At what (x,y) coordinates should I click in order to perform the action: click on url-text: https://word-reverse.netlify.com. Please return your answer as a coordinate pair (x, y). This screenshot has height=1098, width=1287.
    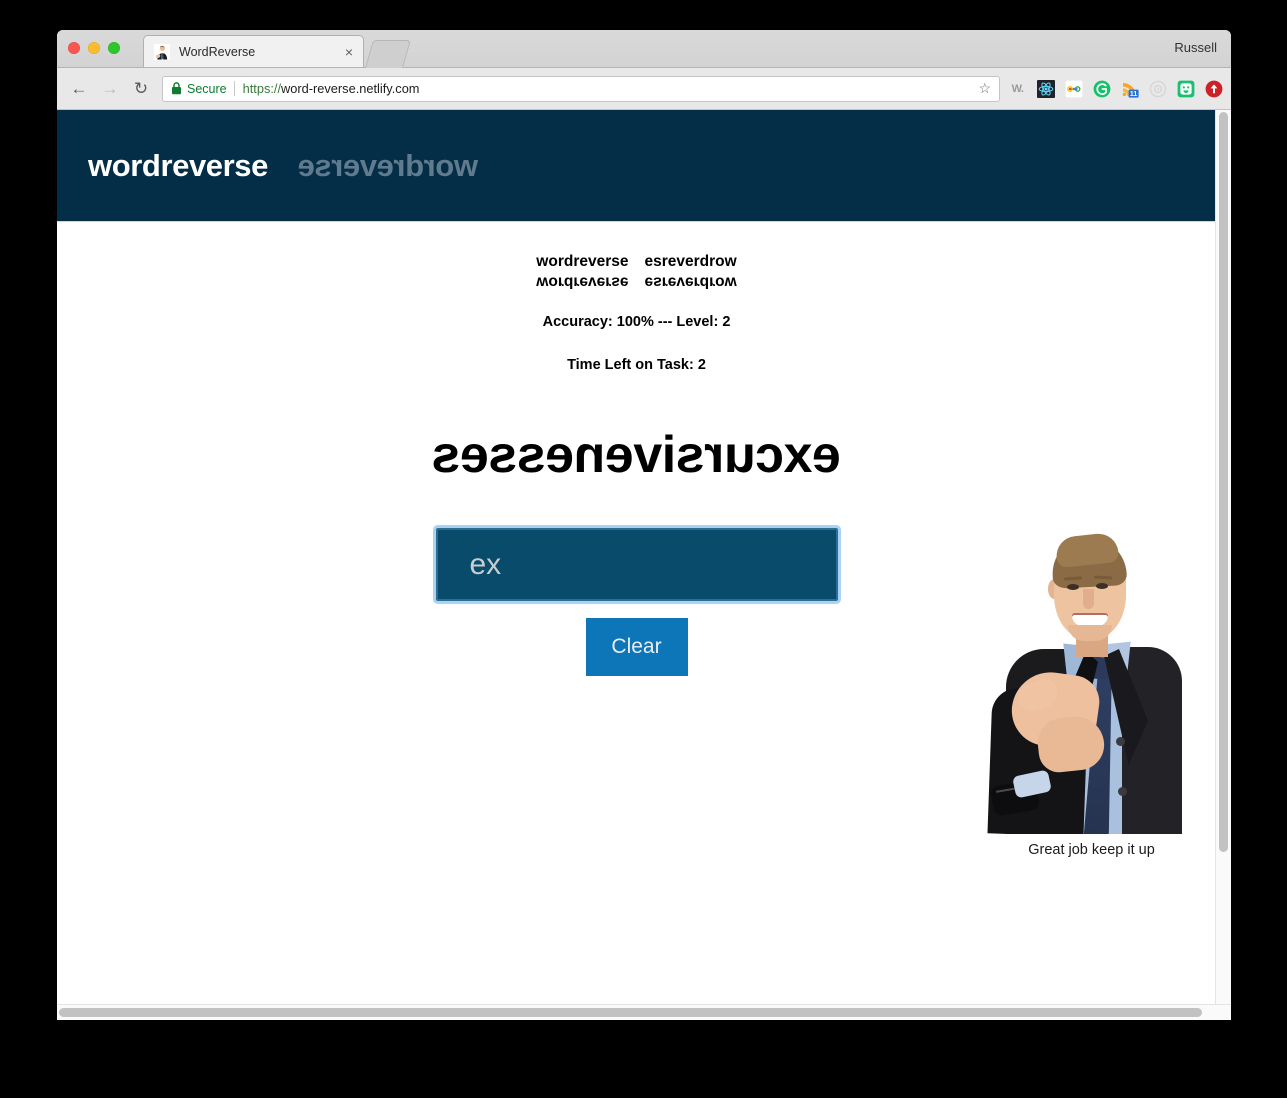
    Looking at the image, I should click on (608, 88).